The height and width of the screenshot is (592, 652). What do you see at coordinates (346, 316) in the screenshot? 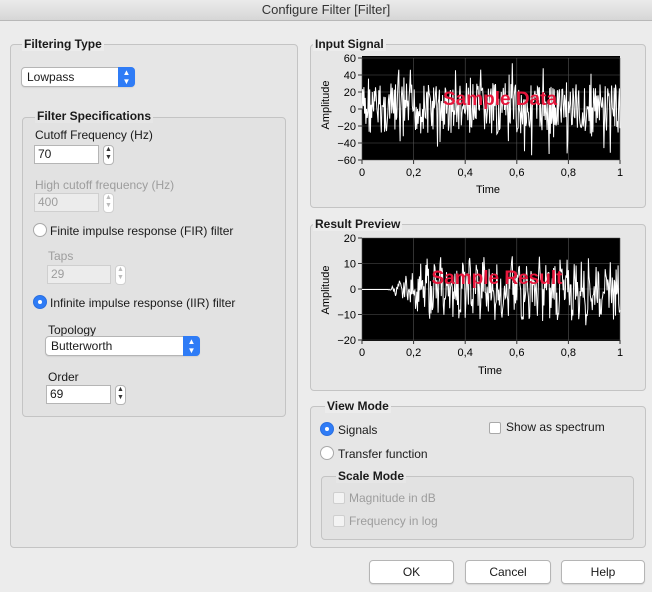
I see `result-ytick-label: −10` at bounding box center [346, 316].